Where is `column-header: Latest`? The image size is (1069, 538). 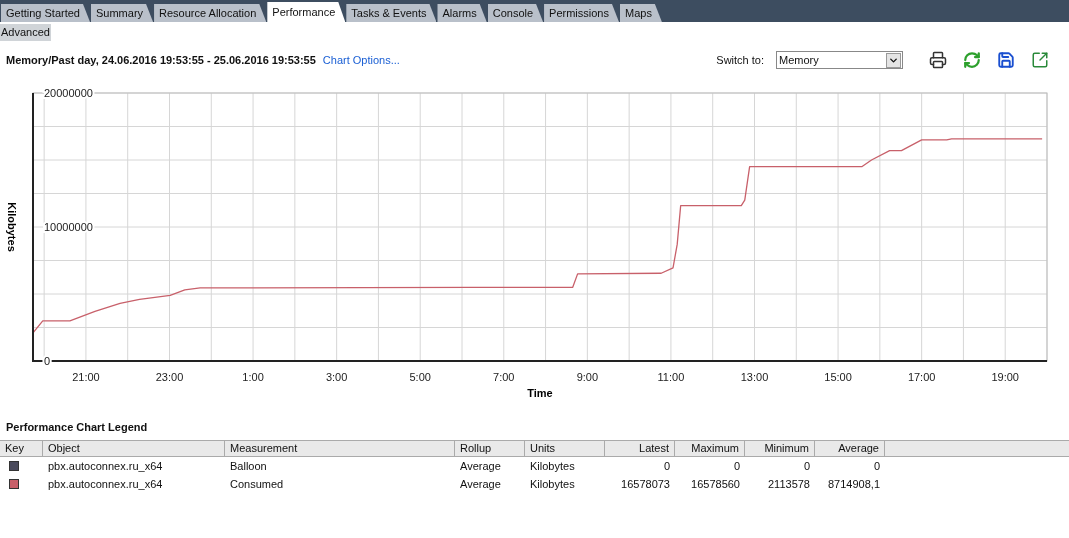
column-header: Latest is located at coordinates (640, 448).